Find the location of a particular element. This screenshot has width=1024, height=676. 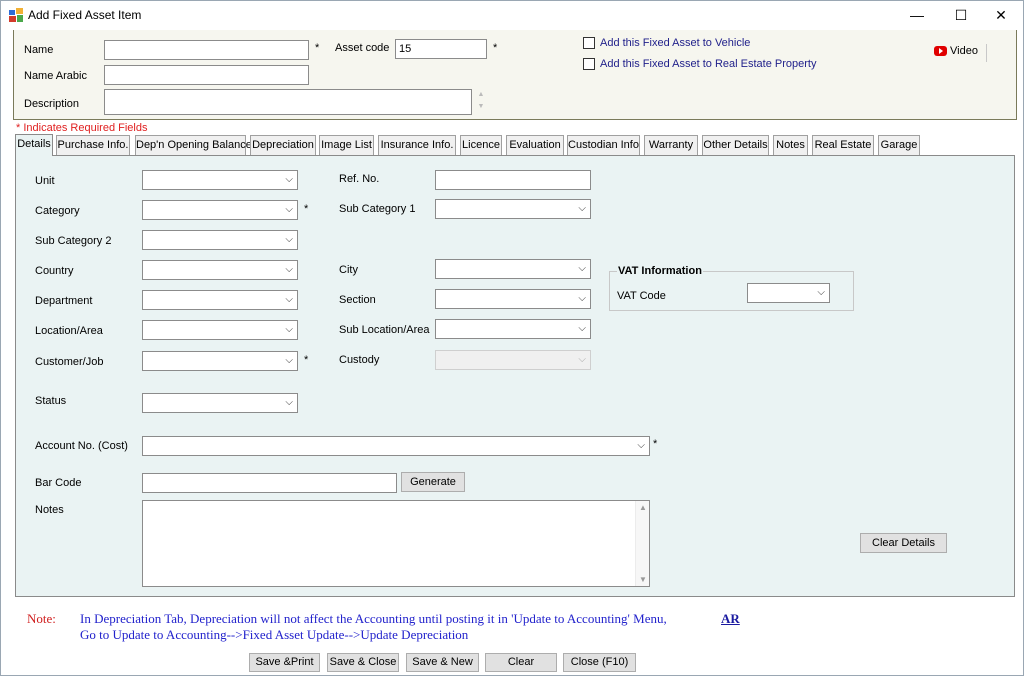

generate-button: Generate is located at coordinates (433, 482).